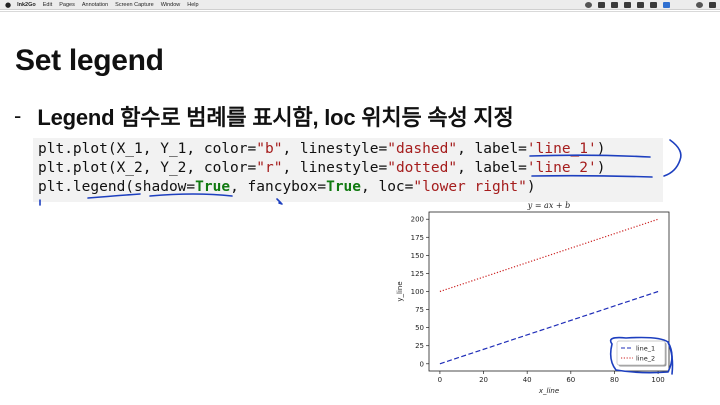  Describe the element at coordinates (171, 5) in the screenshot. I see `menu-window: Window` at that location.